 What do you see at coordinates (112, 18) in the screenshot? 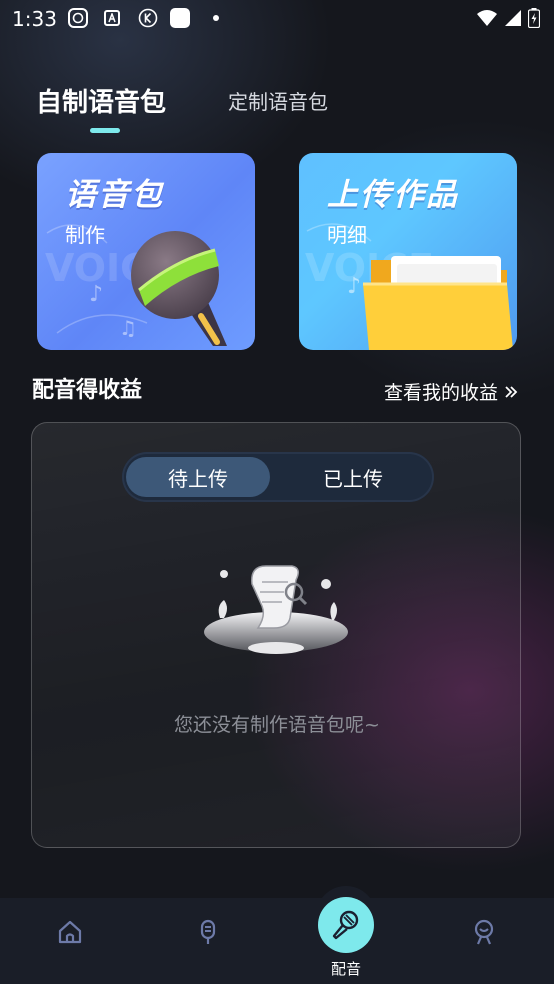
I see `a-notification-icon` at bounding box center [112, 18].